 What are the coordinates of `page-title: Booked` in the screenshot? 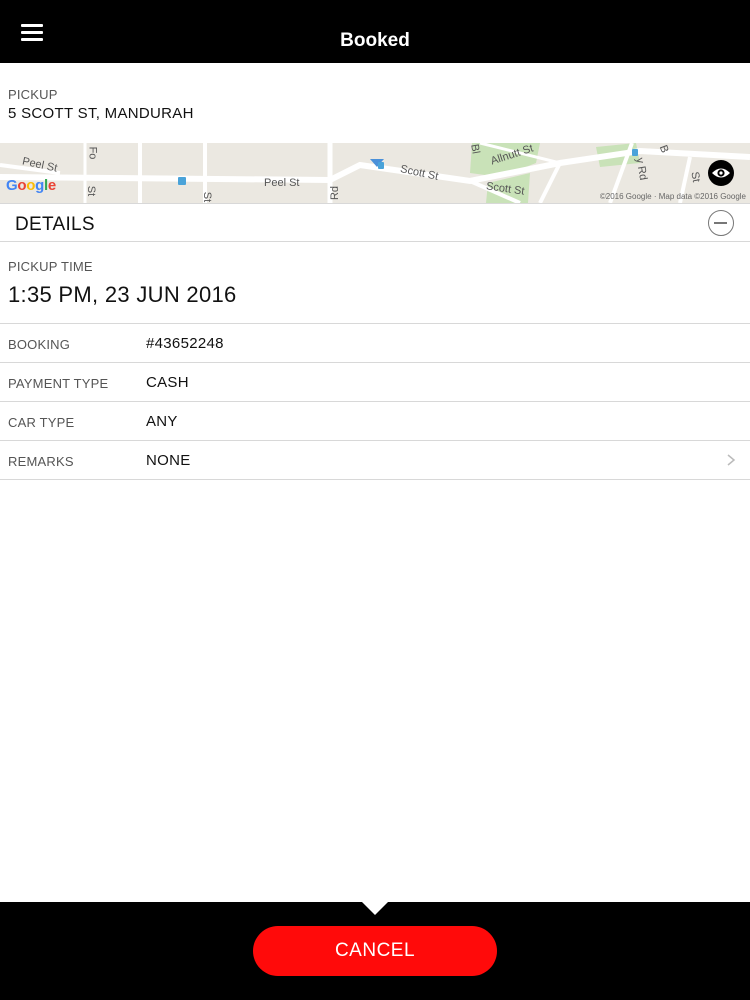 It's located at (375, 40).